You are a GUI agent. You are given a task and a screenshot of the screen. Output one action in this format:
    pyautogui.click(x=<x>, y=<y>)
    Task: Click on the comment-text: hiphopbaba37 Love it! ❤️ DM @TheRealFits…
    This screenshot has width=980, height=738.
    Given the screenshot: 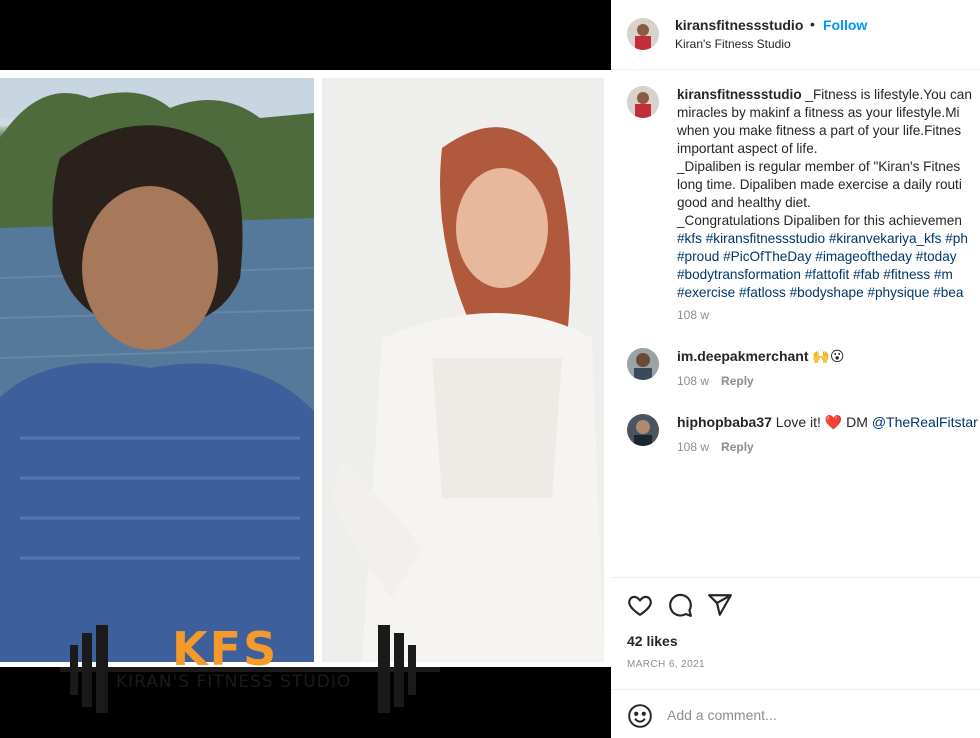 What is the action you would take?
    pyautogui.click(x=827, y=422)
    